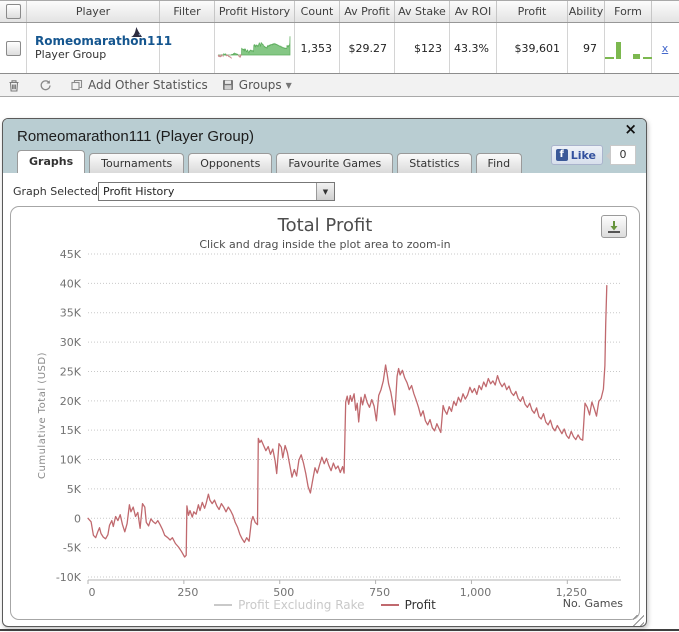 This screenshot has width=679, height=632. I want to click on remove-cell: x, so click(665, 48).